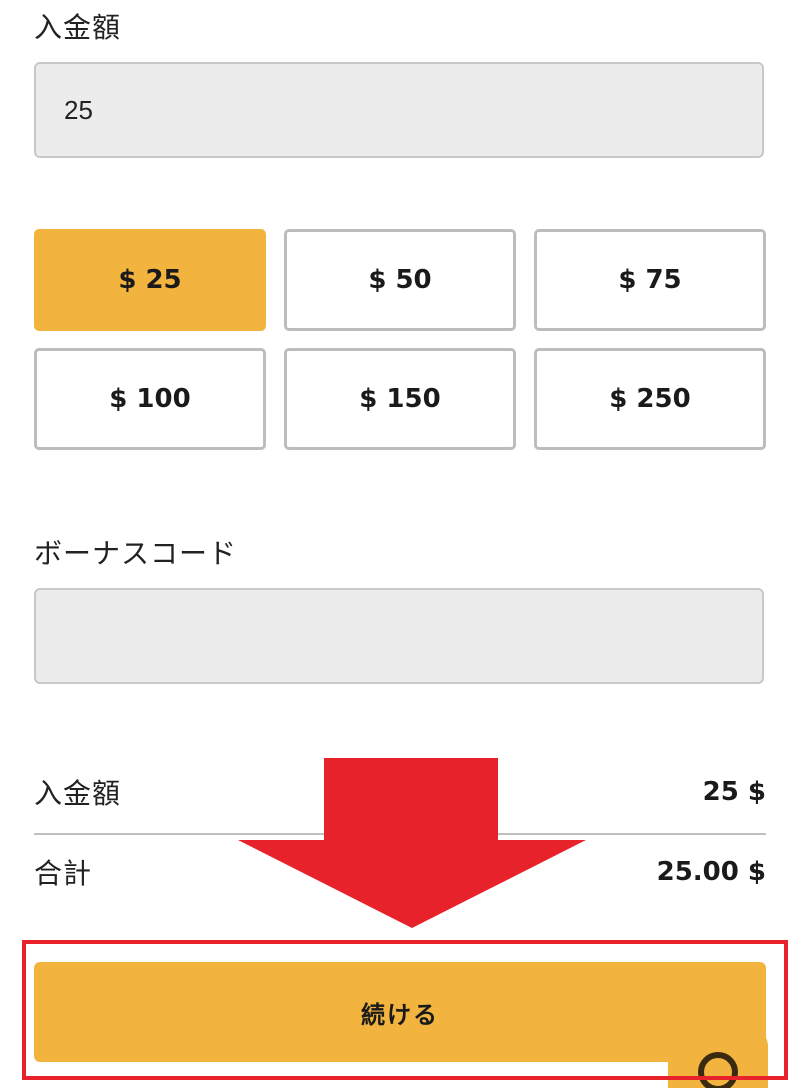  Describe the element at coordinates (399, 636) in the screenshot. I see `bonus-code-input` at that location.